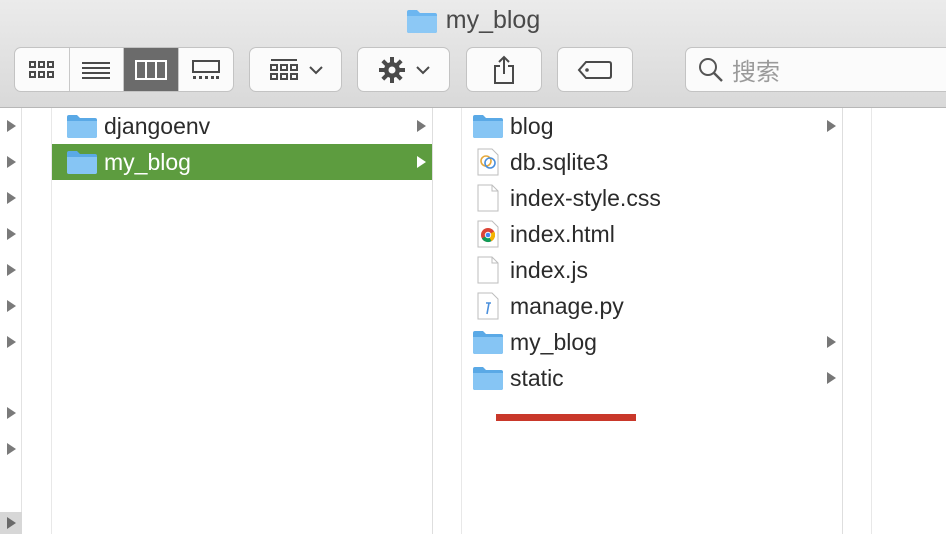 The width and height of the screenshot is (946, 534). I want to click on search-field: 搜索, so click(815, 69).